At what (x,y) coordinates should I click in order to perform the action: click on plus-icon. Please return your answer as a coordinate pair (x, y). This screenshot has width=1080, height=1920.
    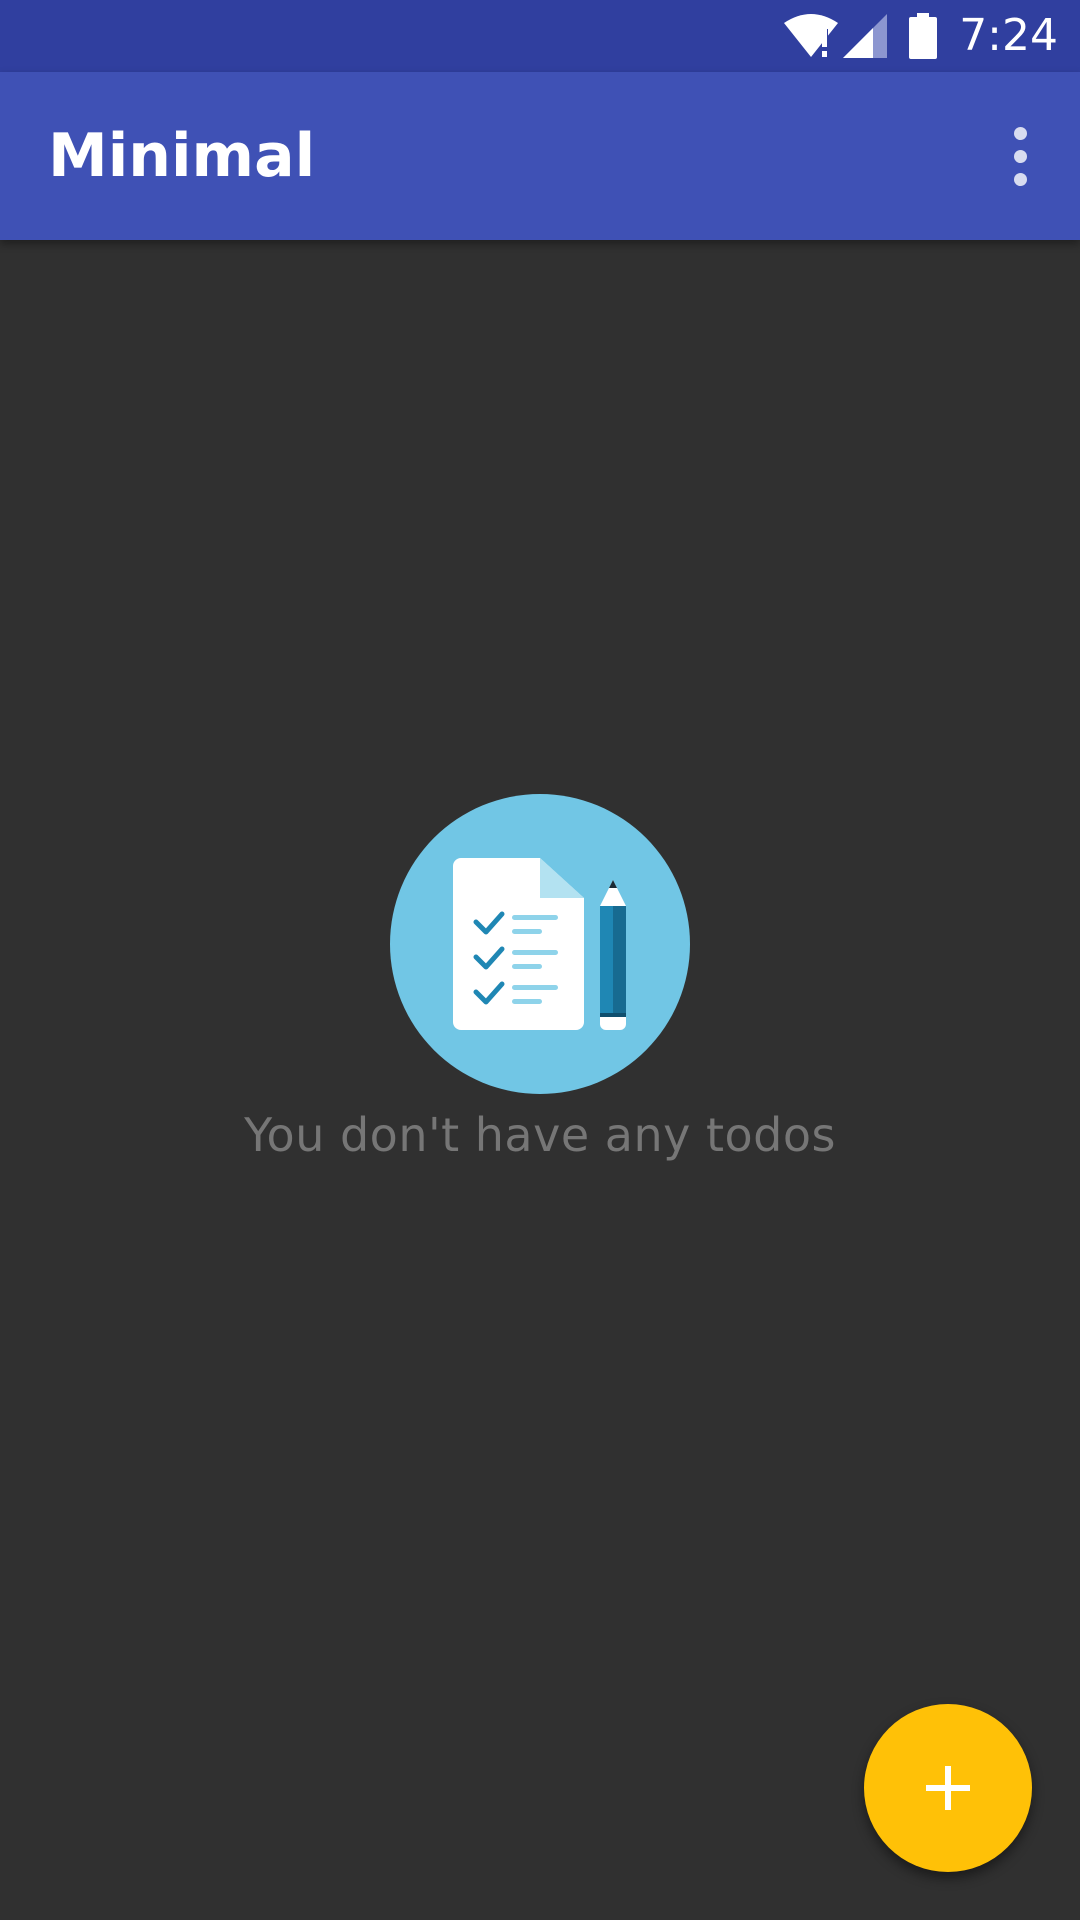
    Looking at the image, I should click on (948, 1788).